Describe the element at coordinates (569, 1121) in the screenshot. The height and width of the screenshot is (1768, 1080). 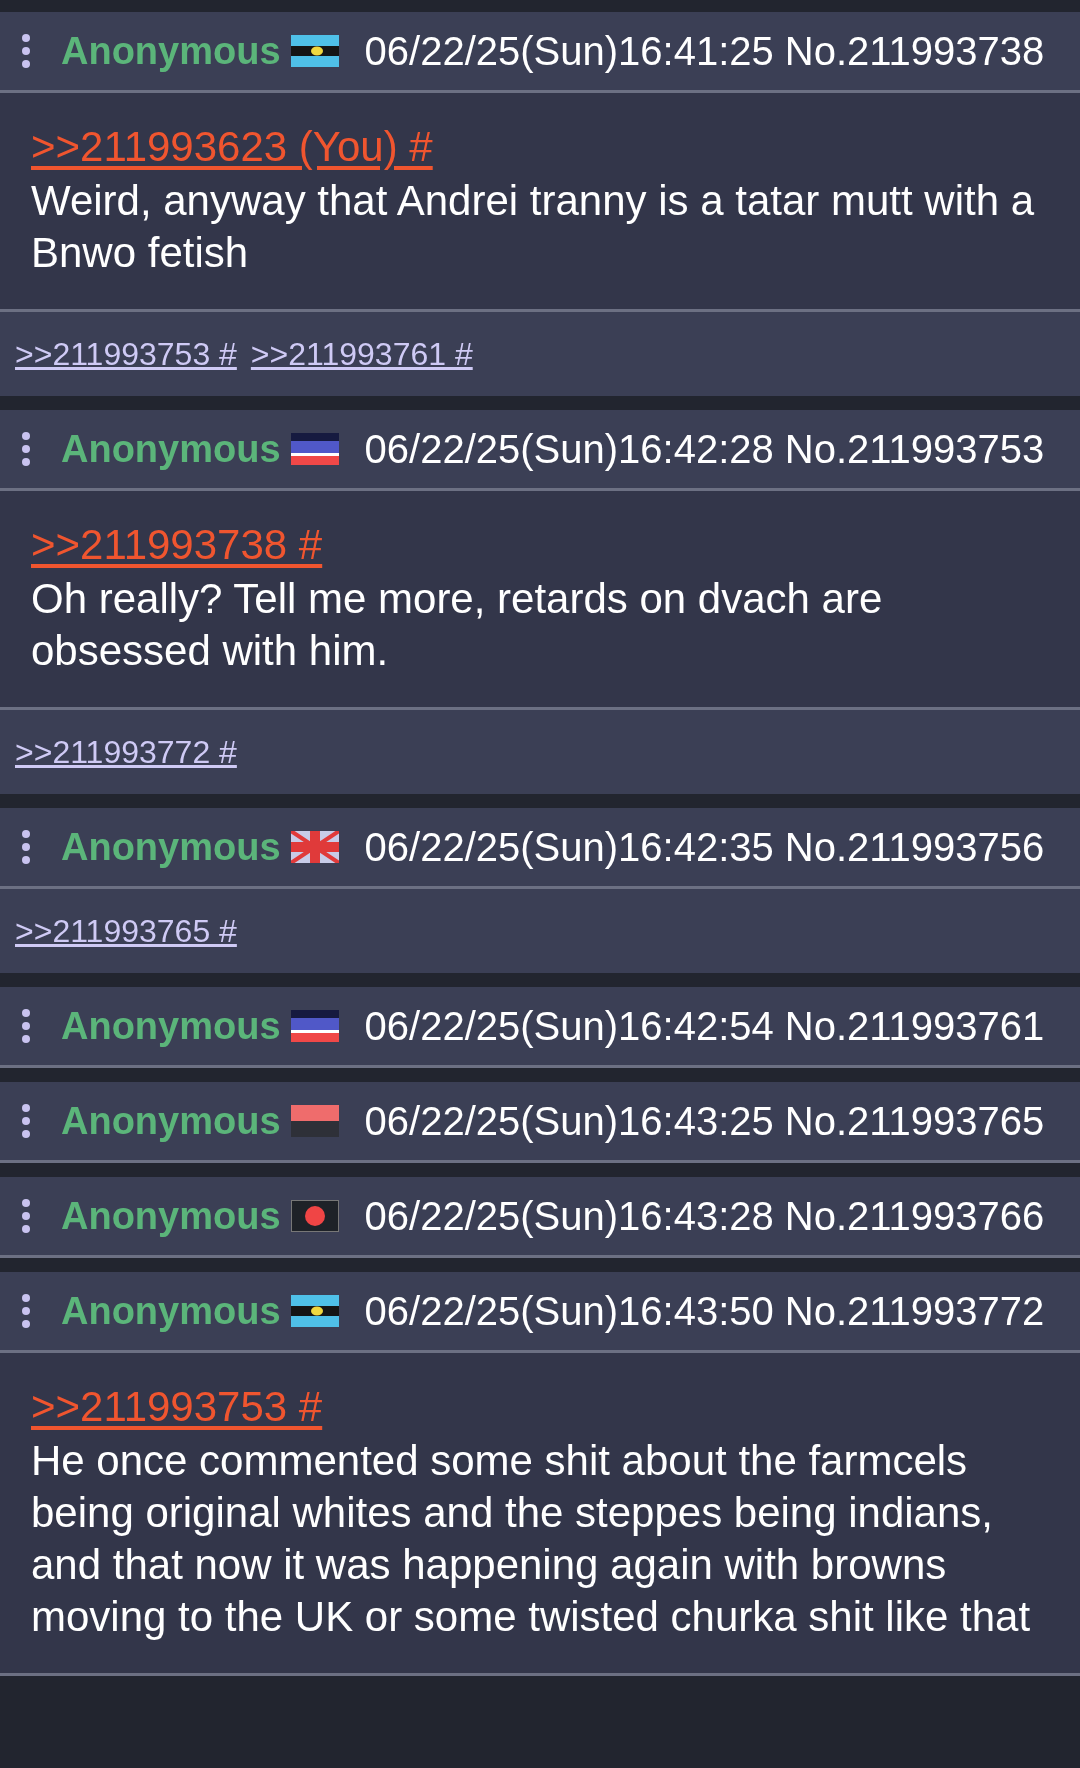
I see `post-timestamp: 06/22/25(Sun)16:43:25` at that location.